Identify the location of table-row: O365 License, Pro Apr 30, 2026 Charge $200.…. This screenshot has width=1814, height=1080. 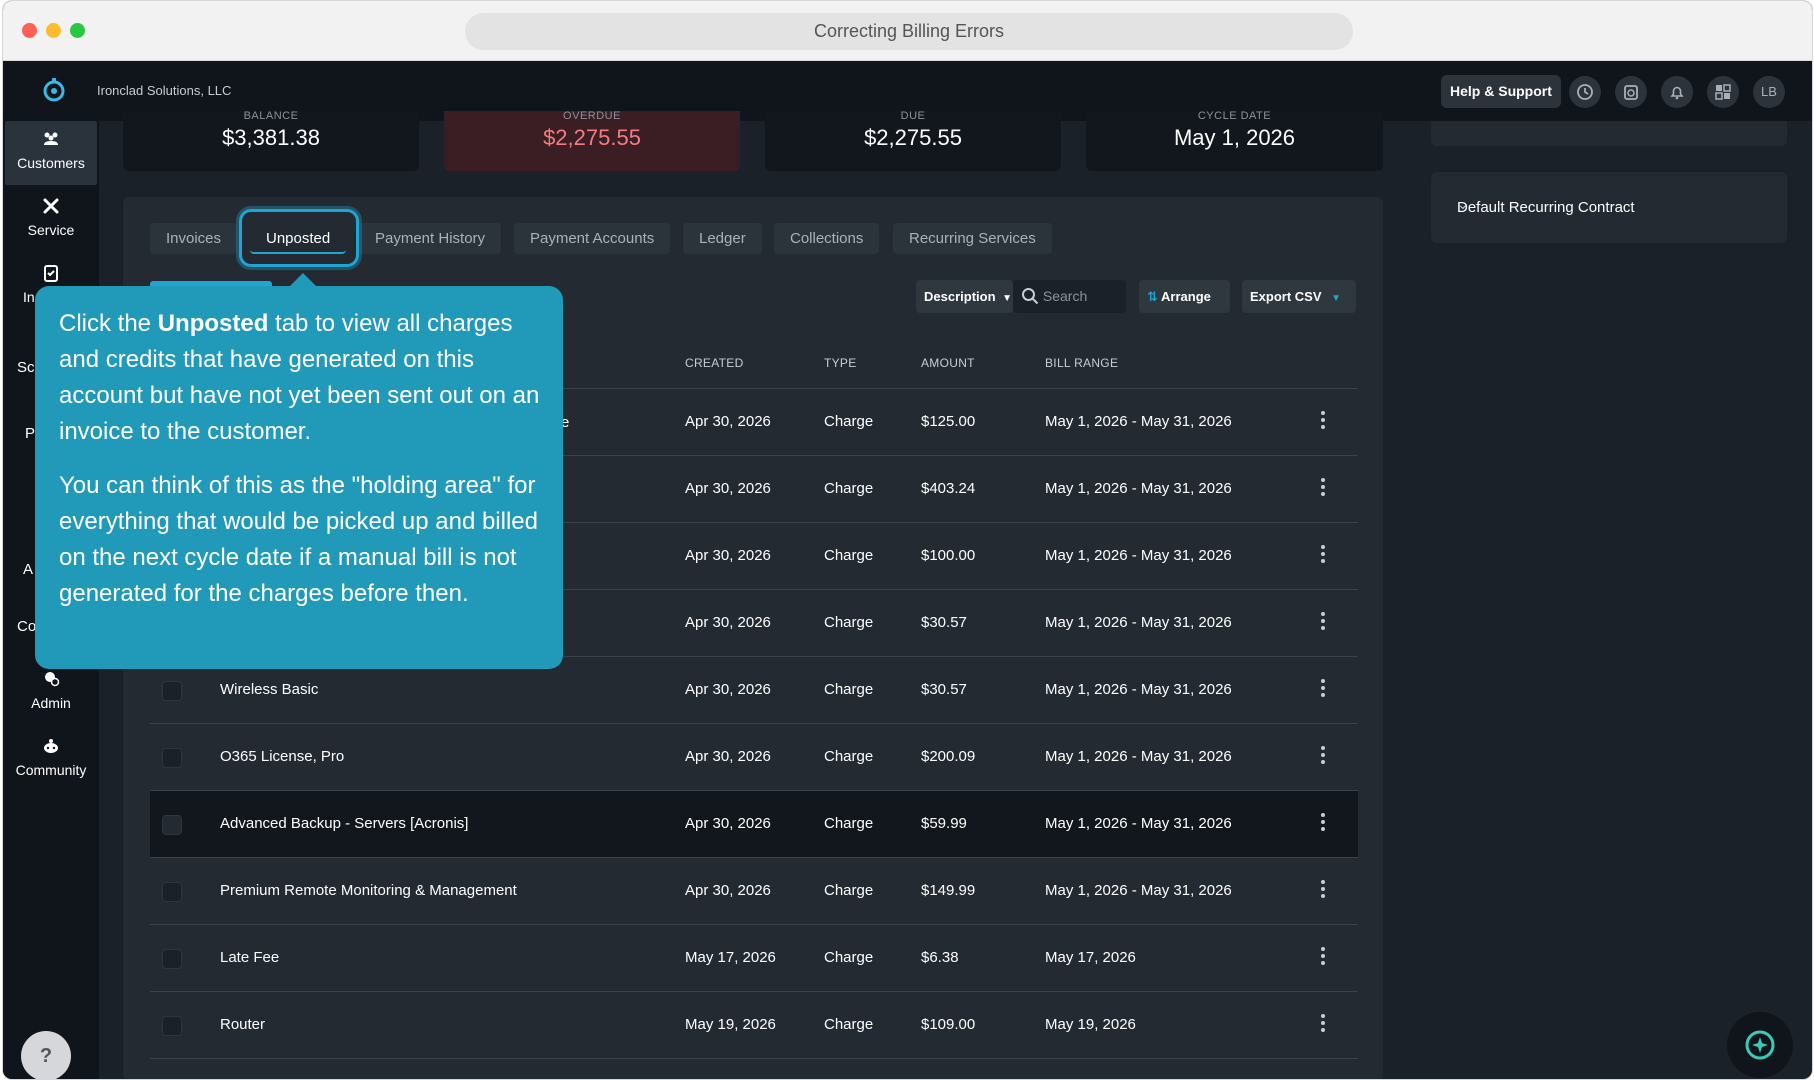
(754, 757).